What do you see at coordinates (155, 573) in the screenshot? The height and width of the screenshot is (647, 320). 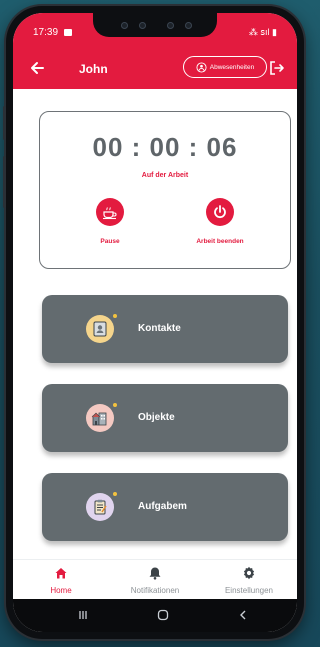 I see `bell-icon` at bounding box center [155, 573].